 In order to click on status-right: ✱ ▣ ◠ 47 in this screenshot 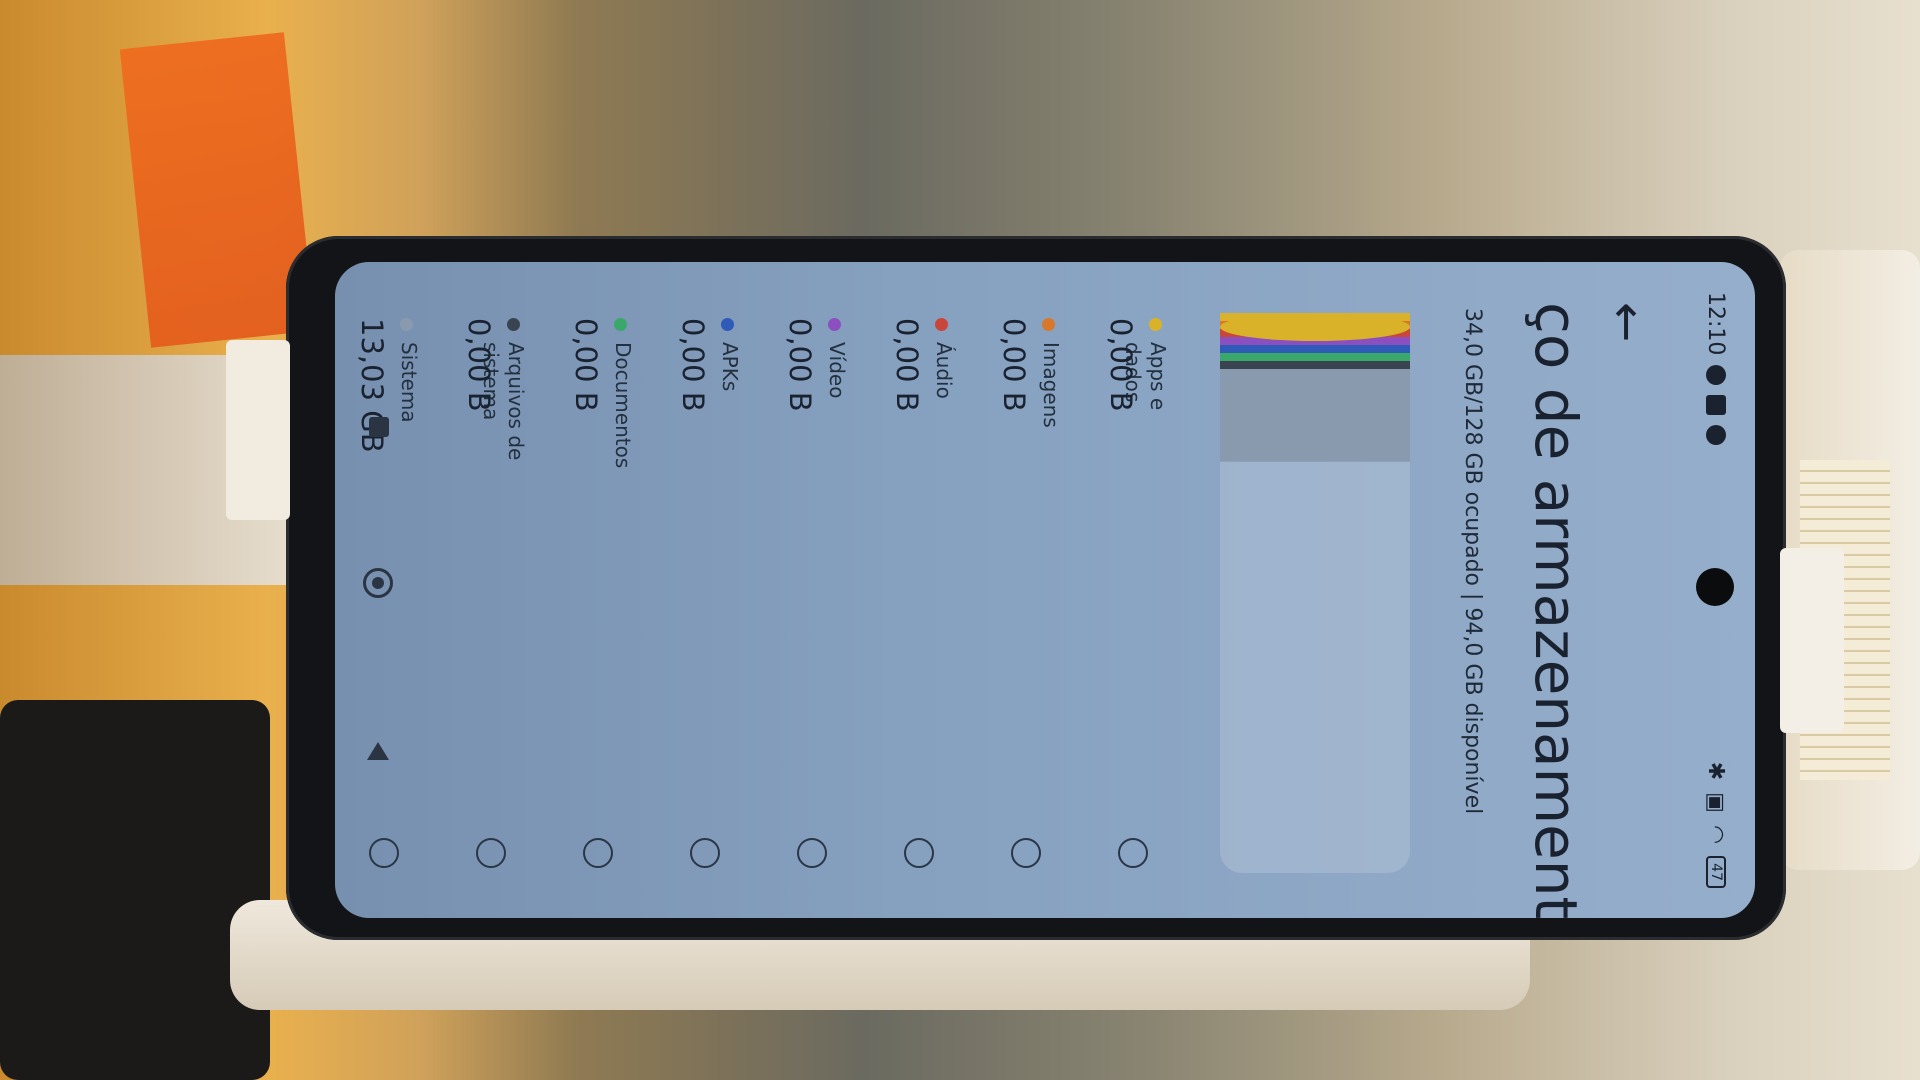, I will do `click(1716, 825)`.